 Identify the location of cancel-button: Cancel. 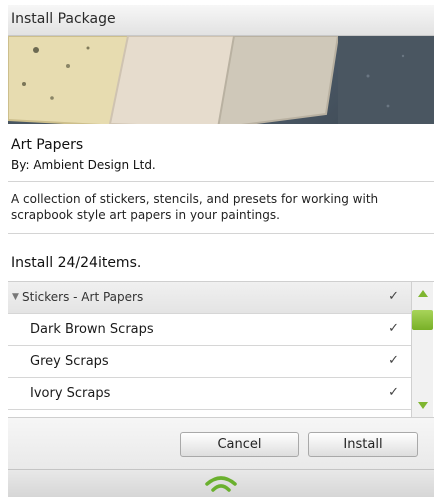
(239, 444).